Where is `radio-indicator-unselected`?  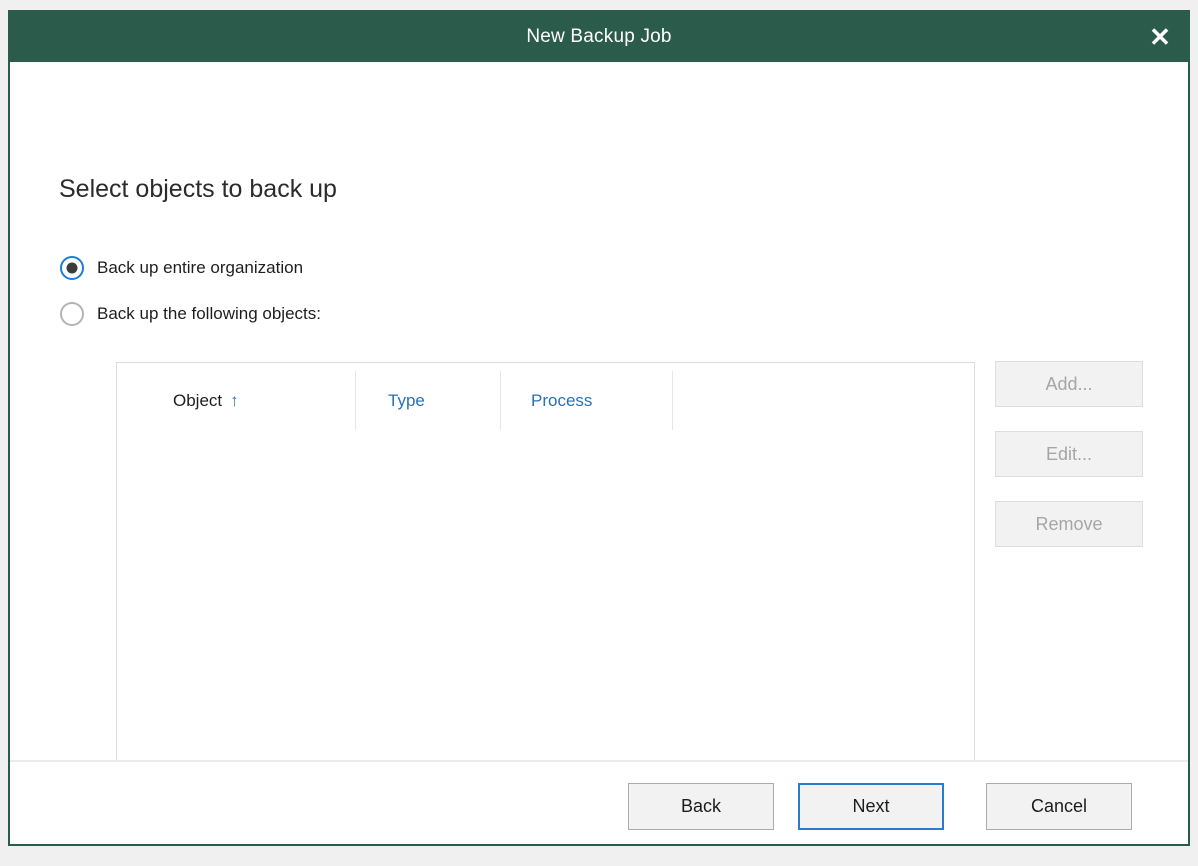 radio-indicator-unselected is located at coordinates (72, 314).